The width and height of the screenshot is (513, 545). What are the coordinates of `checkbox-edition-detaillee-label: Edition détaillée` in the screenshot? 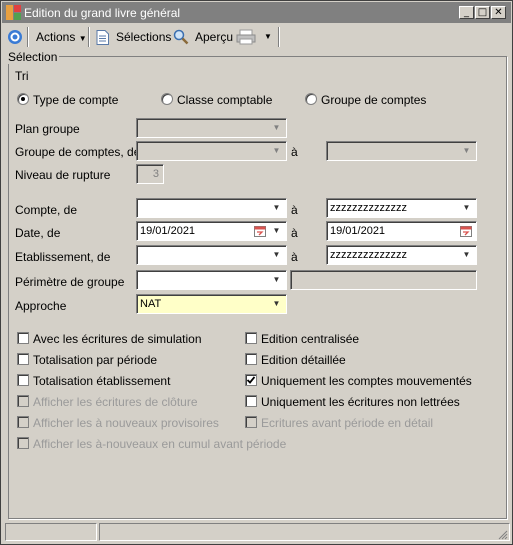 It's located at (303, 360).